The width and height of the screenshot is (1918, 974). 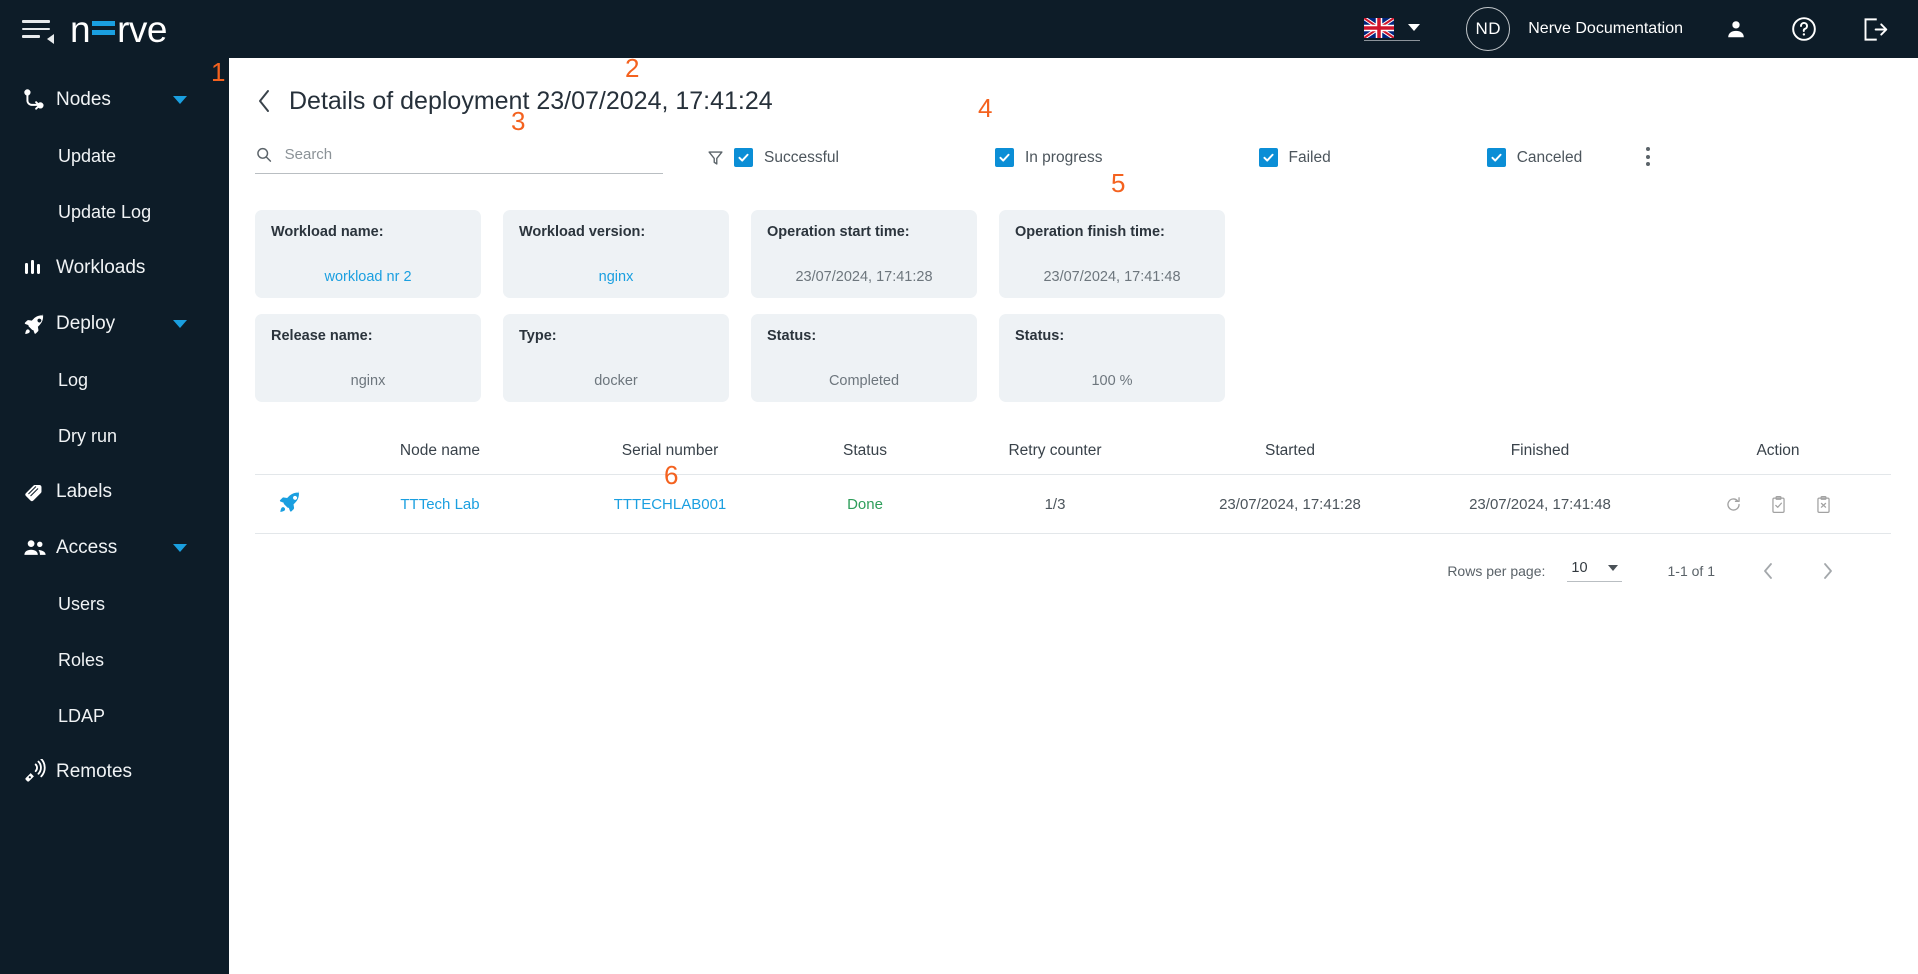 I want to click on language-selector, so click(x=1392, y=29).